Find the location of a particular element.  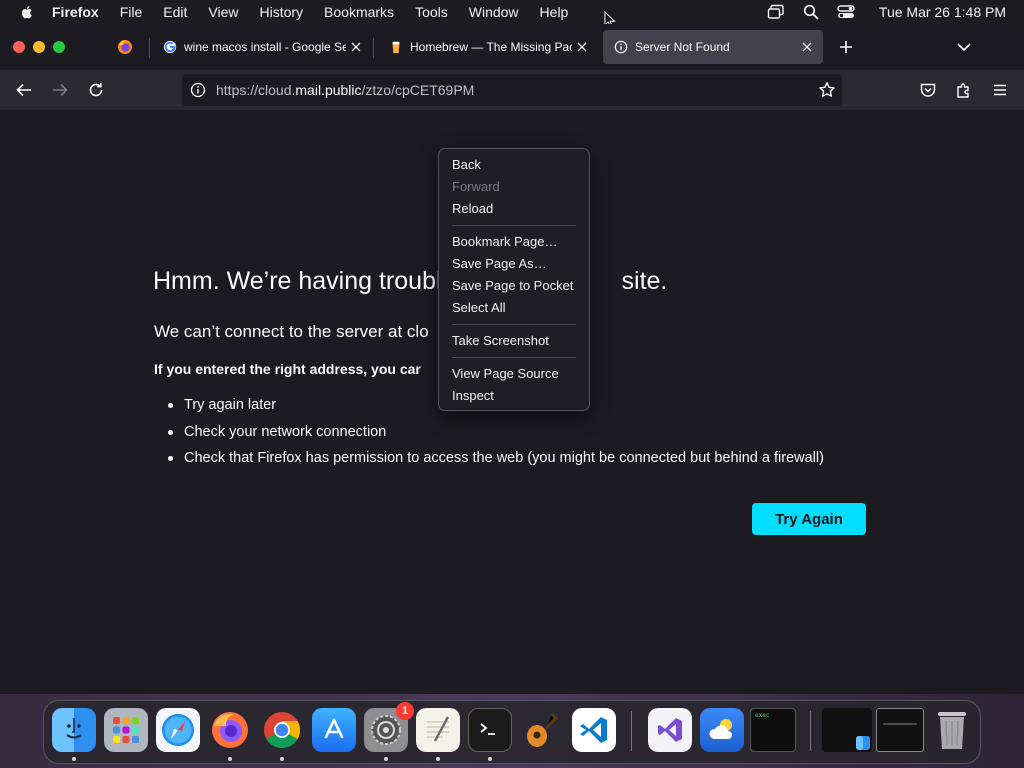

context-menu-select-all: Select All is located at coordinates (514, 308).